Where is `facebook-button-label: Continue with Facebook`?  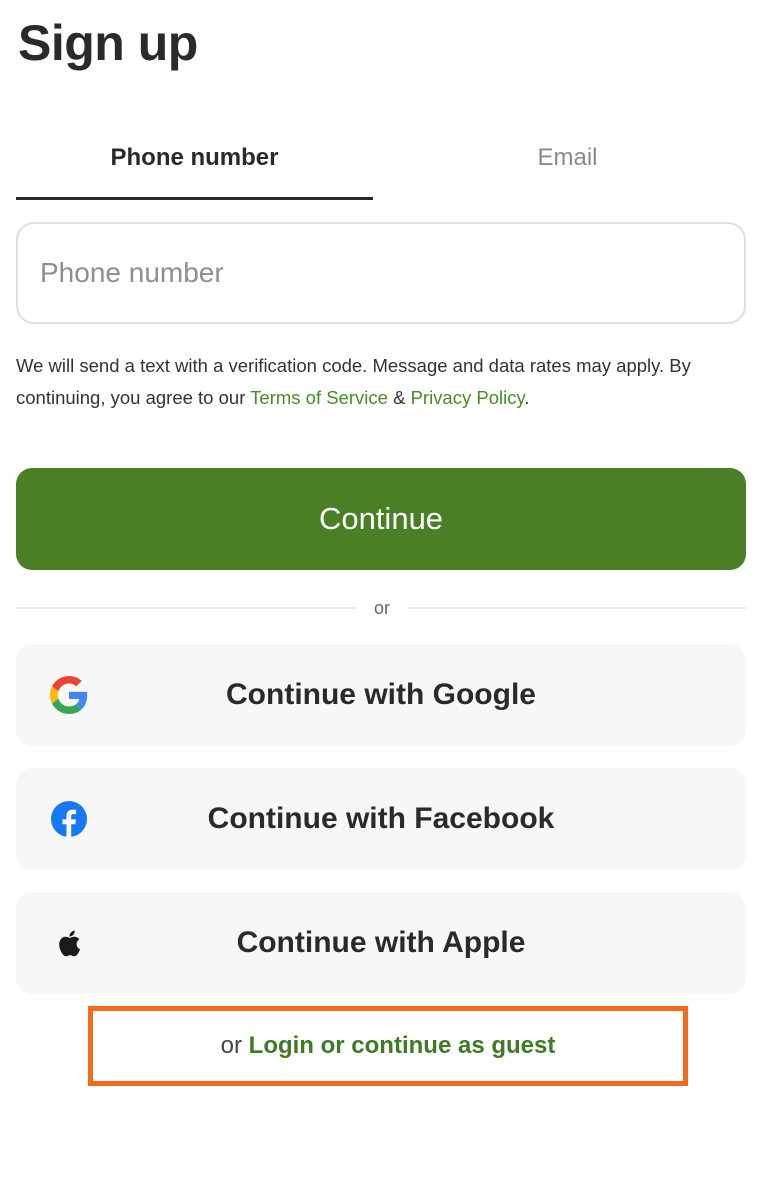 facebook-button-label: Continue with Facebook is located at coordinates (381, 818).